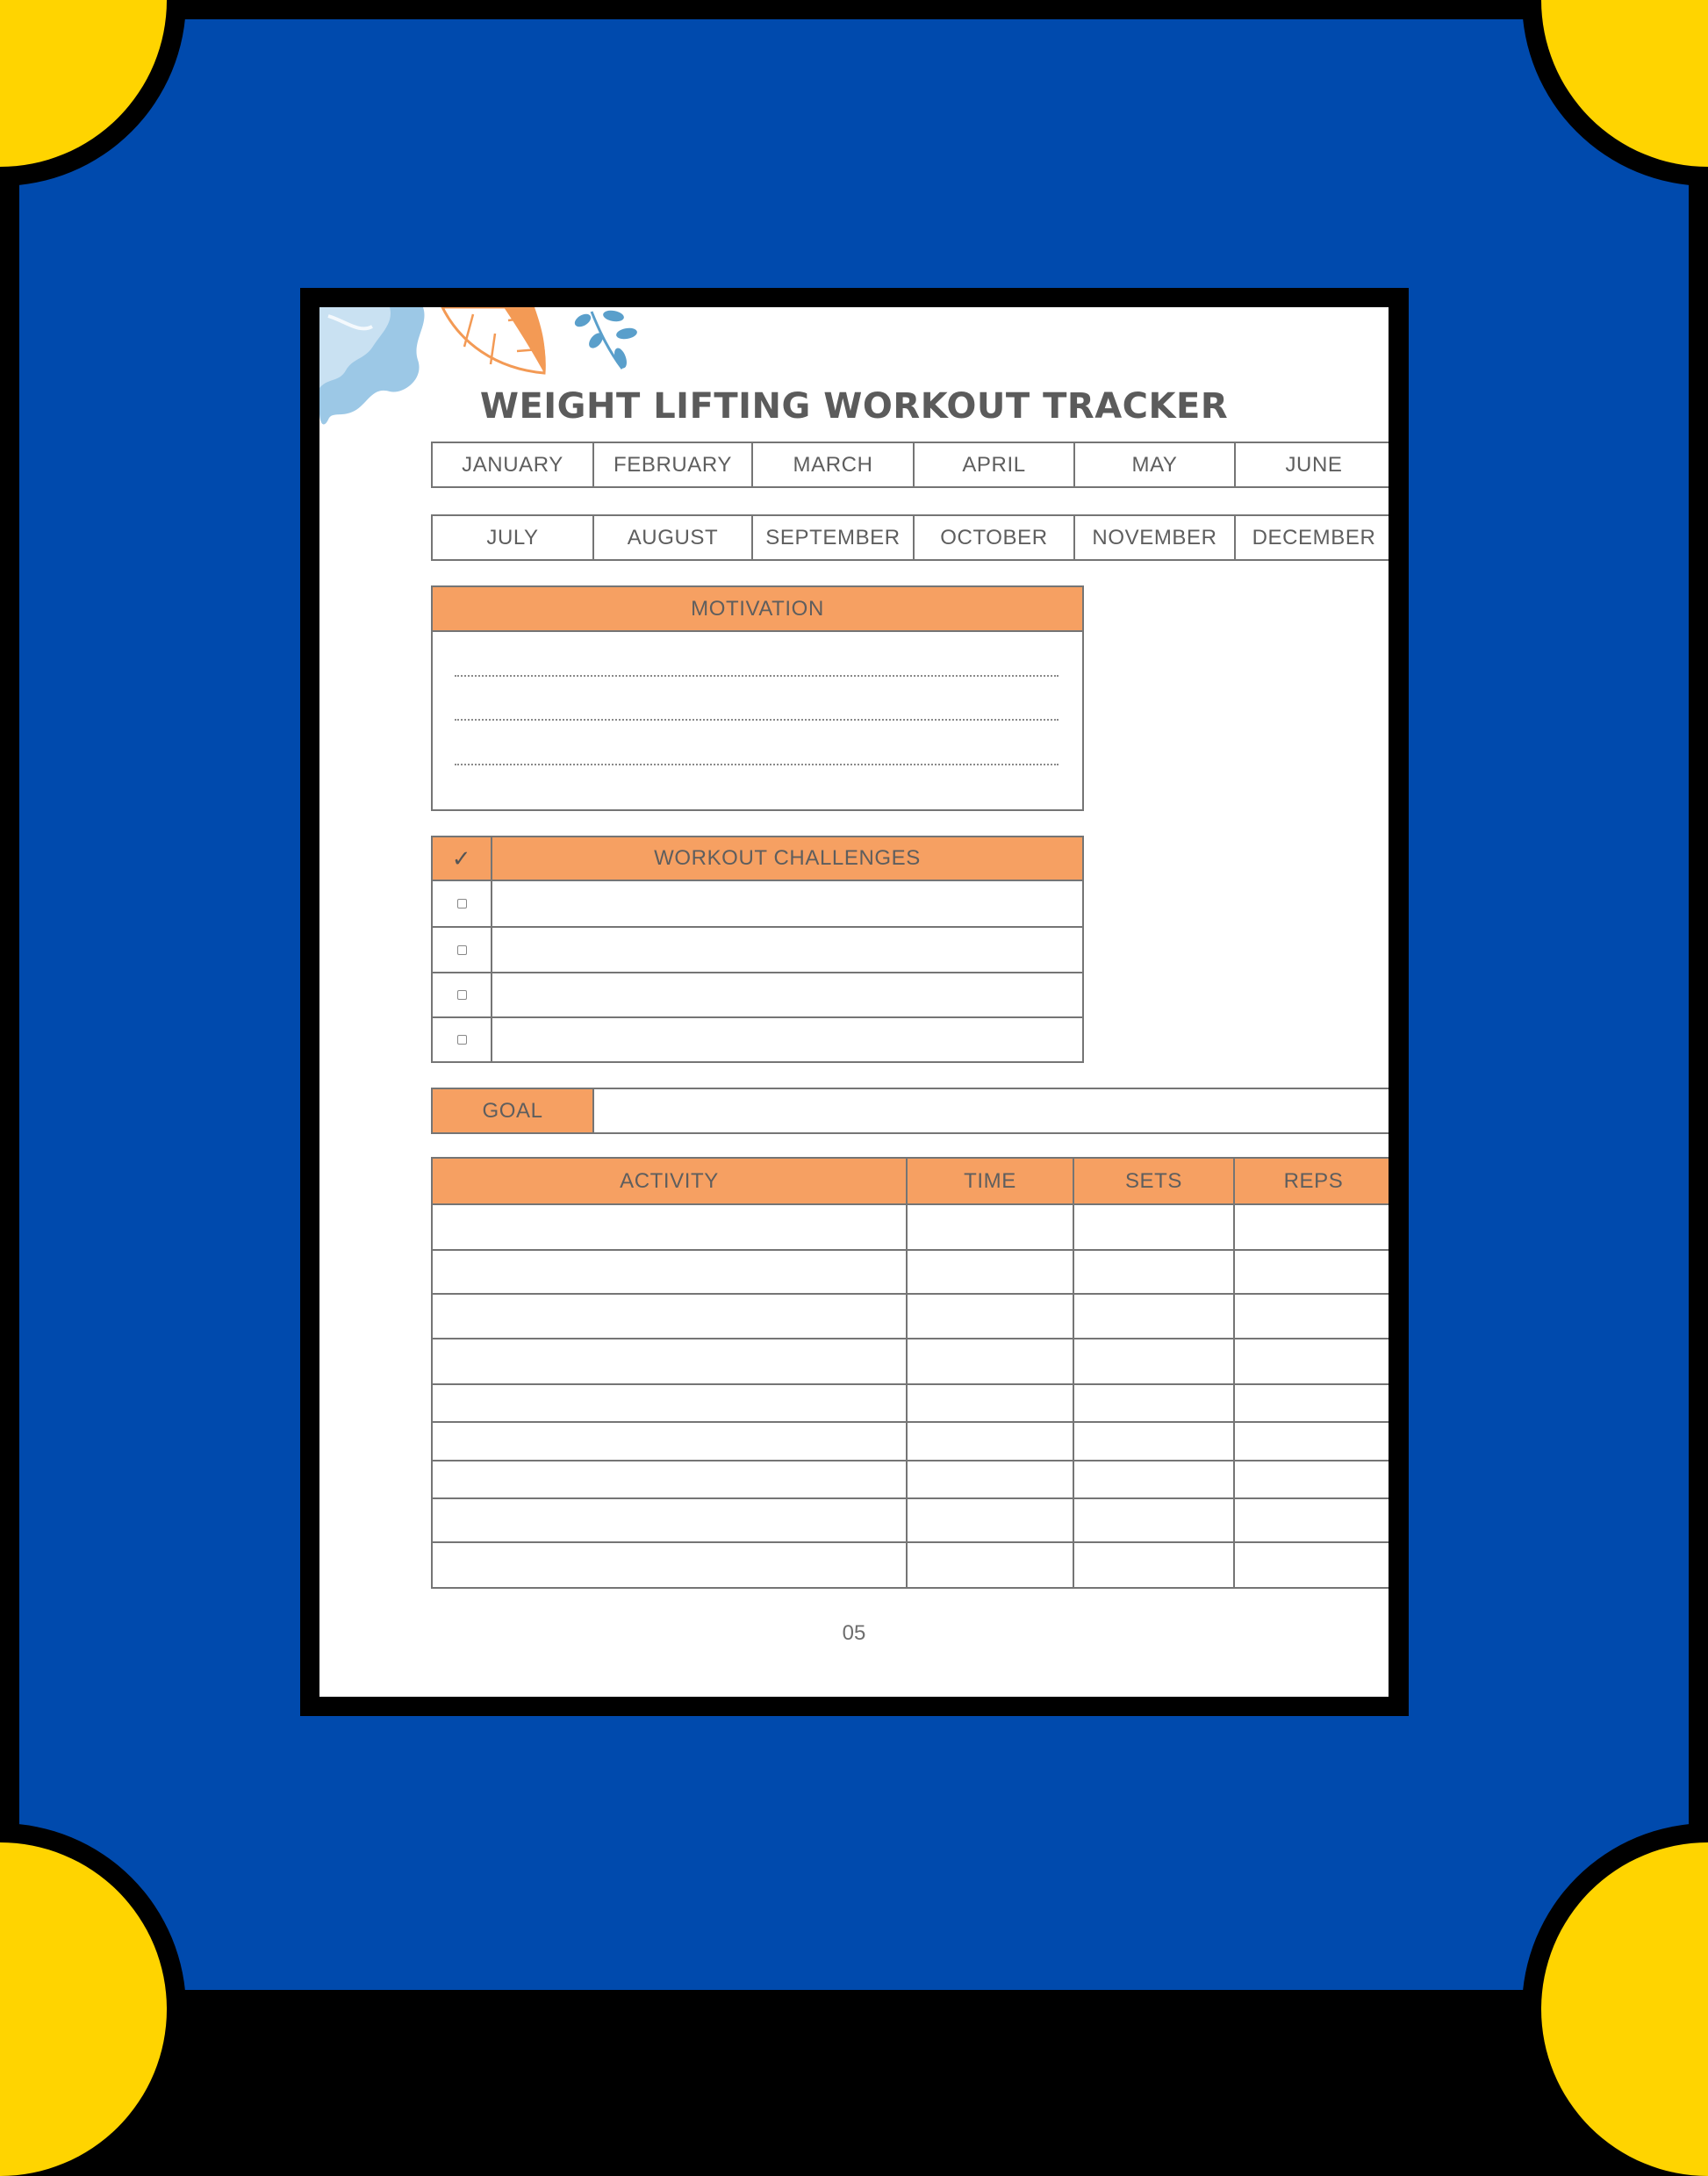  Describe the element at coordinates (833, 465) in the screenshot. I see `month-march: MARCH` at that location.